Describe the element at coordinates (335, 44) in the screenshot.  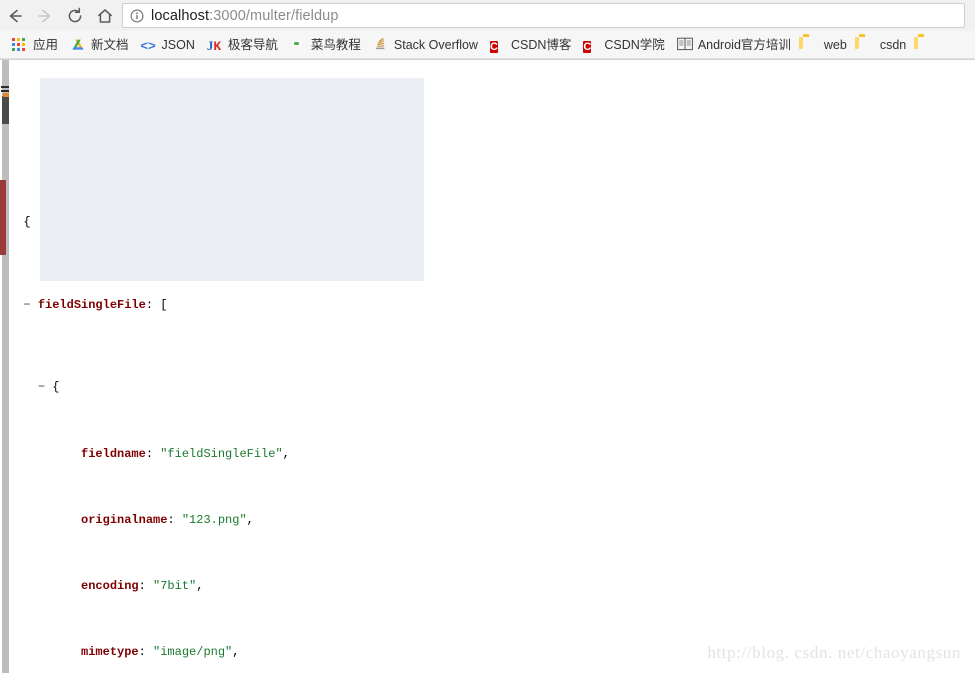
I see `bookmark-label: 菜鸟教程` at that location.